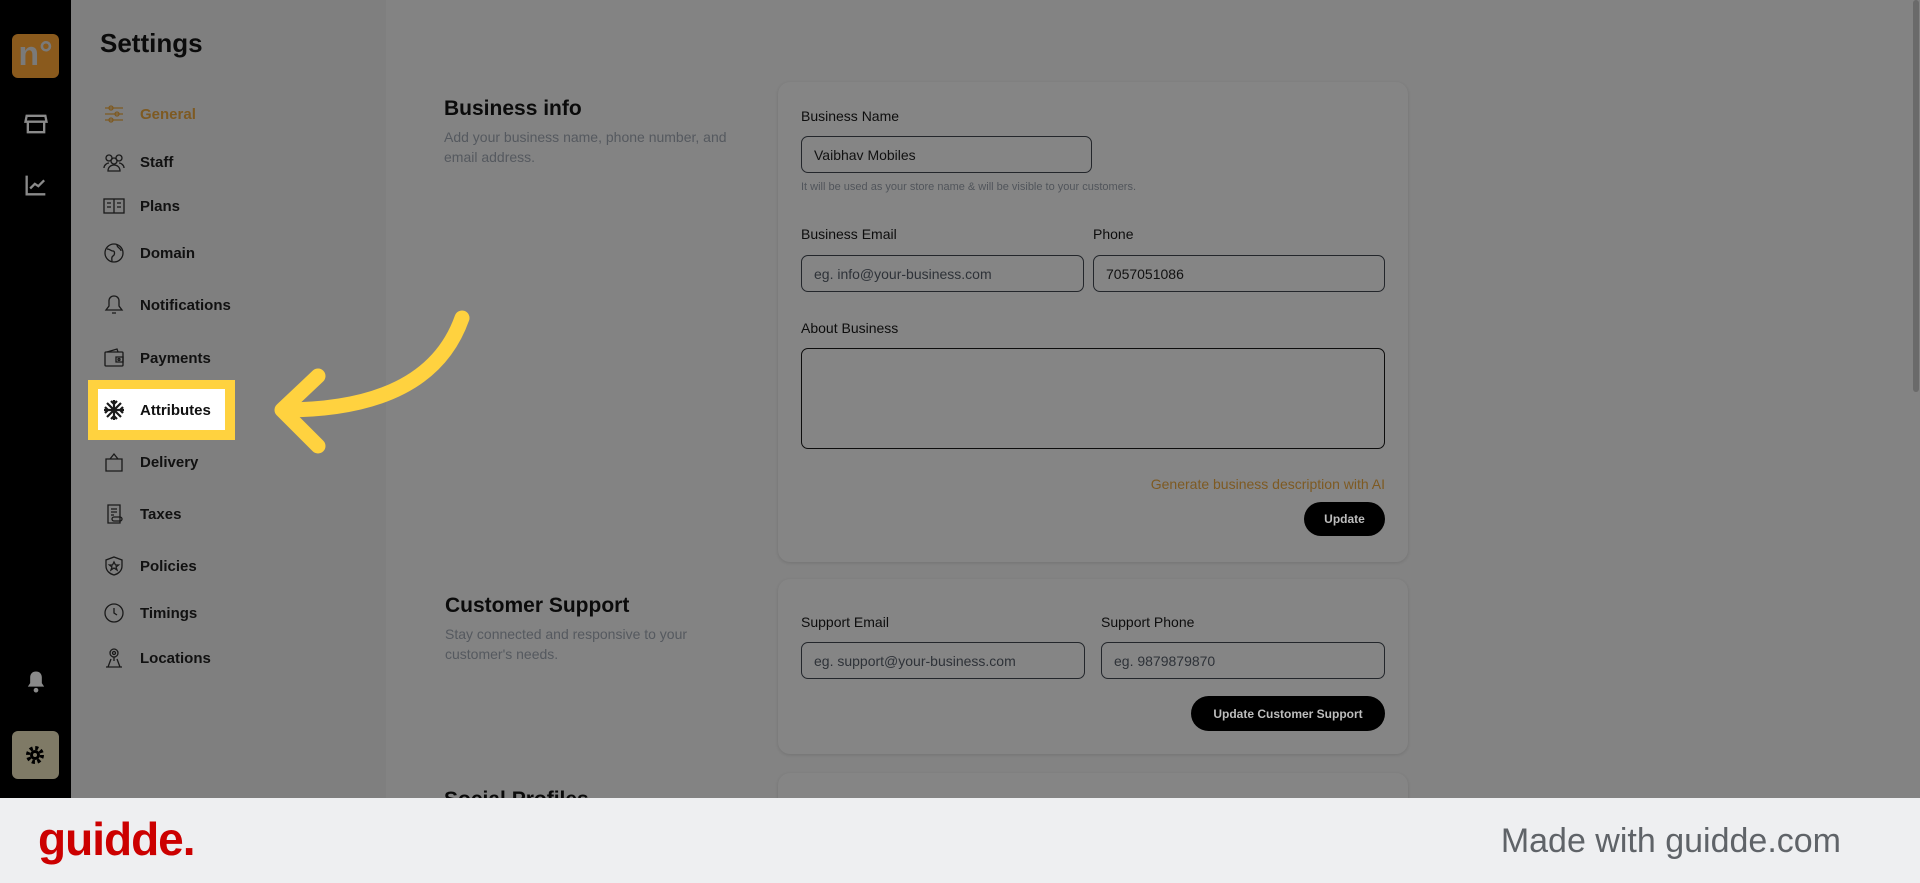 The image size is (1920, 883). What do you see at coordinates (168, 566) in the screenshot?
I see `sidebar-item-label: Policies` at bounding box center [168, 566].